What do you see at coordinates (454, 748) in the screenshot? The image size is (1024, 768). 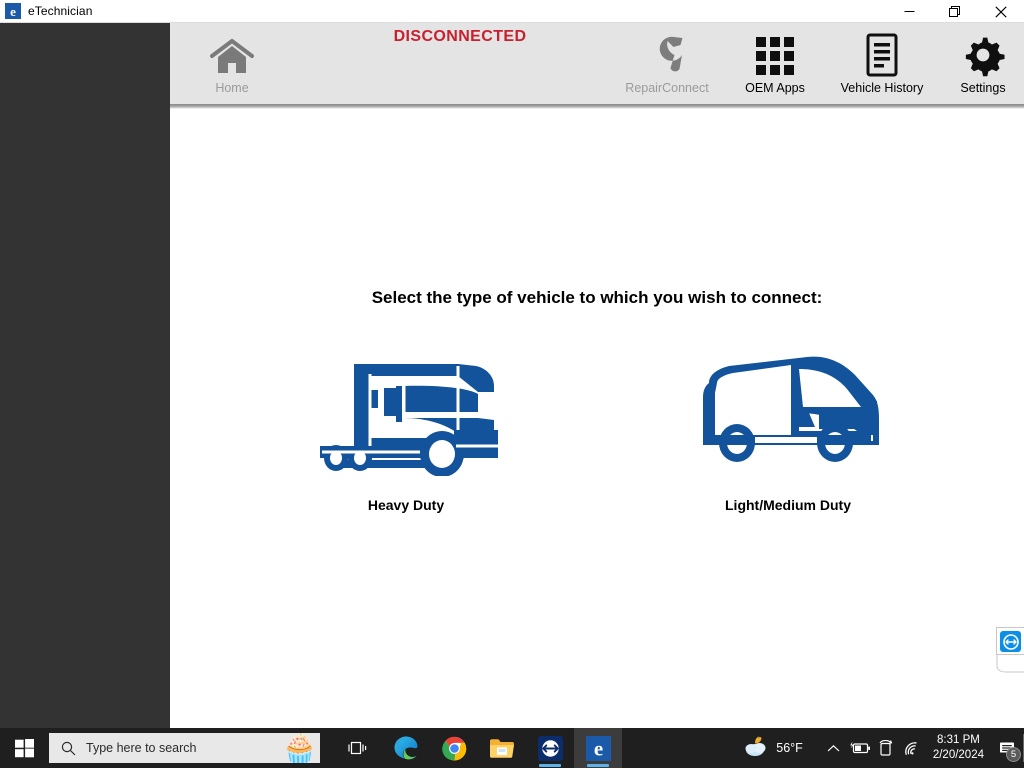 I see `google-chrome-icon` at bounding box center [454, 748].